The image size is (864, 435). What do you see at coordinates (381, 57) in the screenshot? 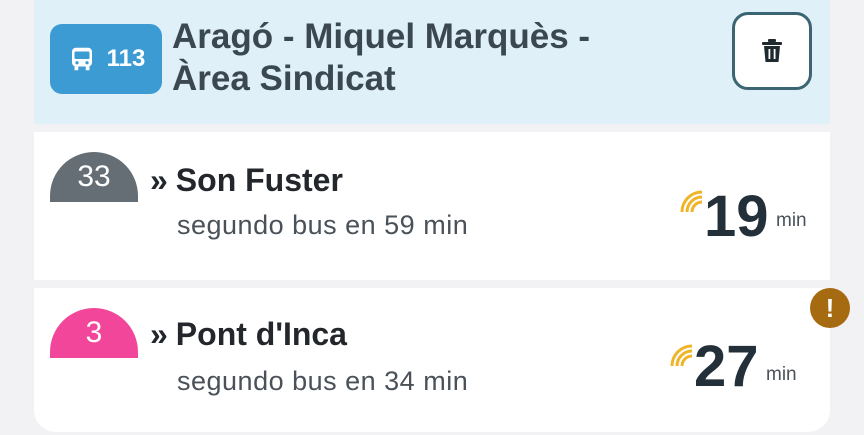
I see `stop-name: Aragó - Miquel Marquès - Àrea Sindicat` at bounding box center [381, 57].